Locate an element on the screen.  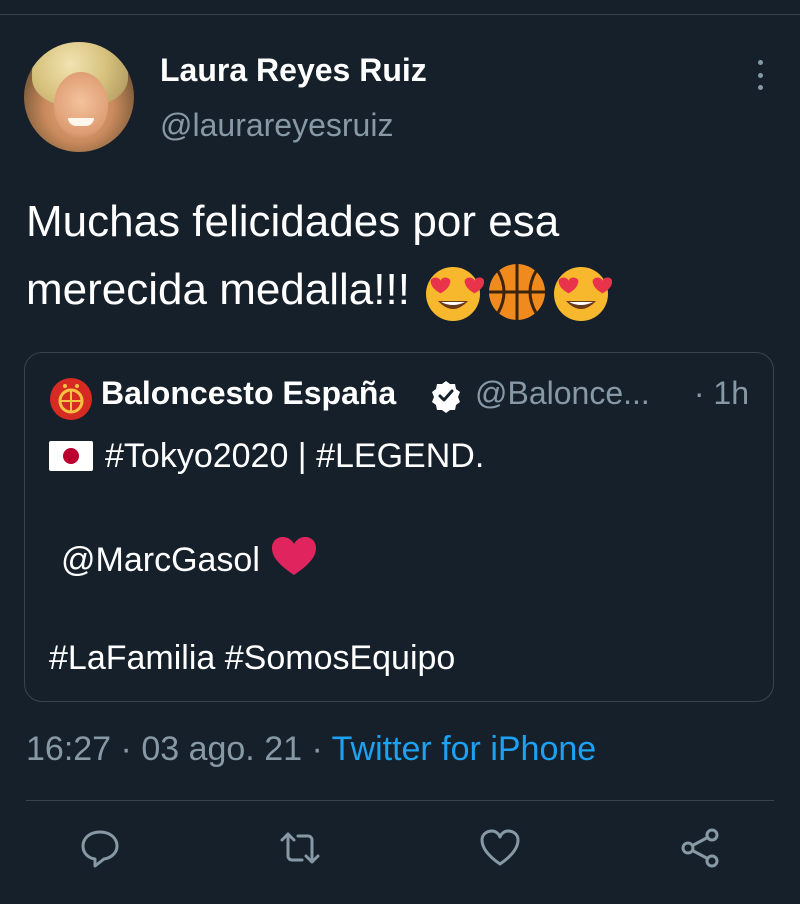
tweet-text-line-2: merecida medalla!!! is located at coordinates (218, 289).